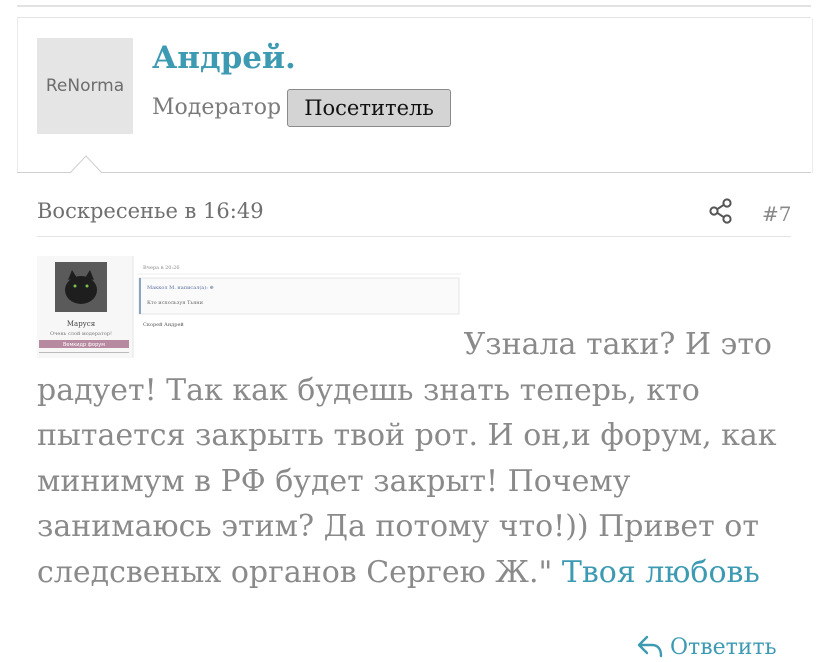 The height and width of the screenshot is (662, 828). I want to click on user-name: Андрей., so click(224, 58).